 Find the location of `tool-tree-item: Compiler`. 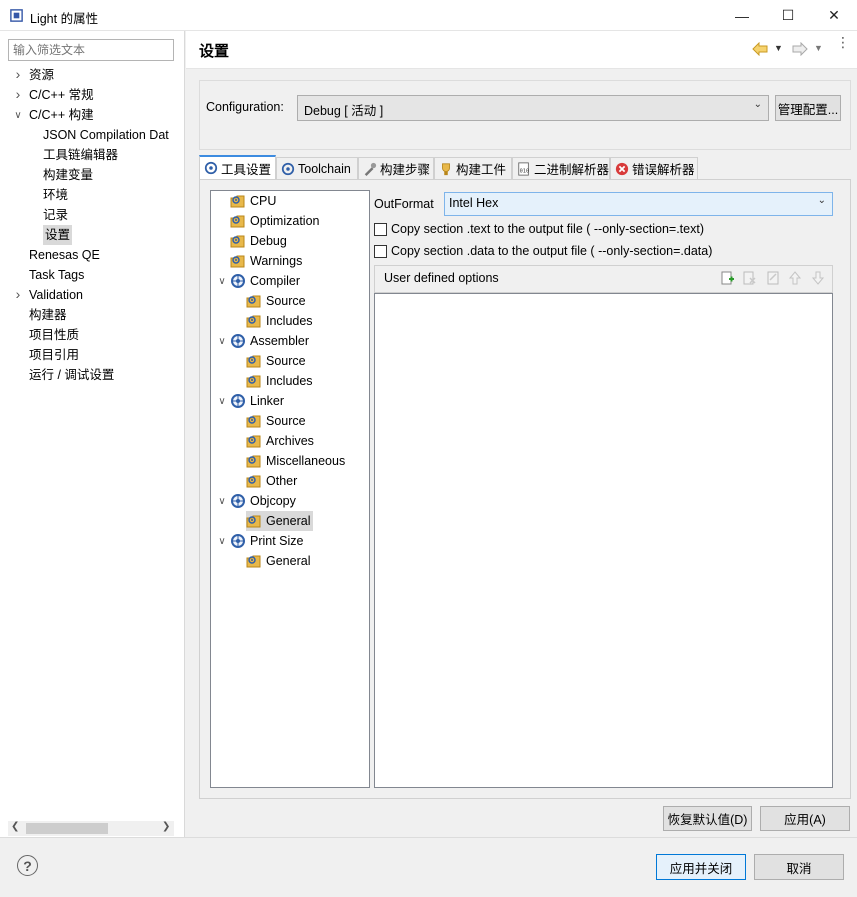

tool-tree-item: Compiler is located at coordinates (265, 281).